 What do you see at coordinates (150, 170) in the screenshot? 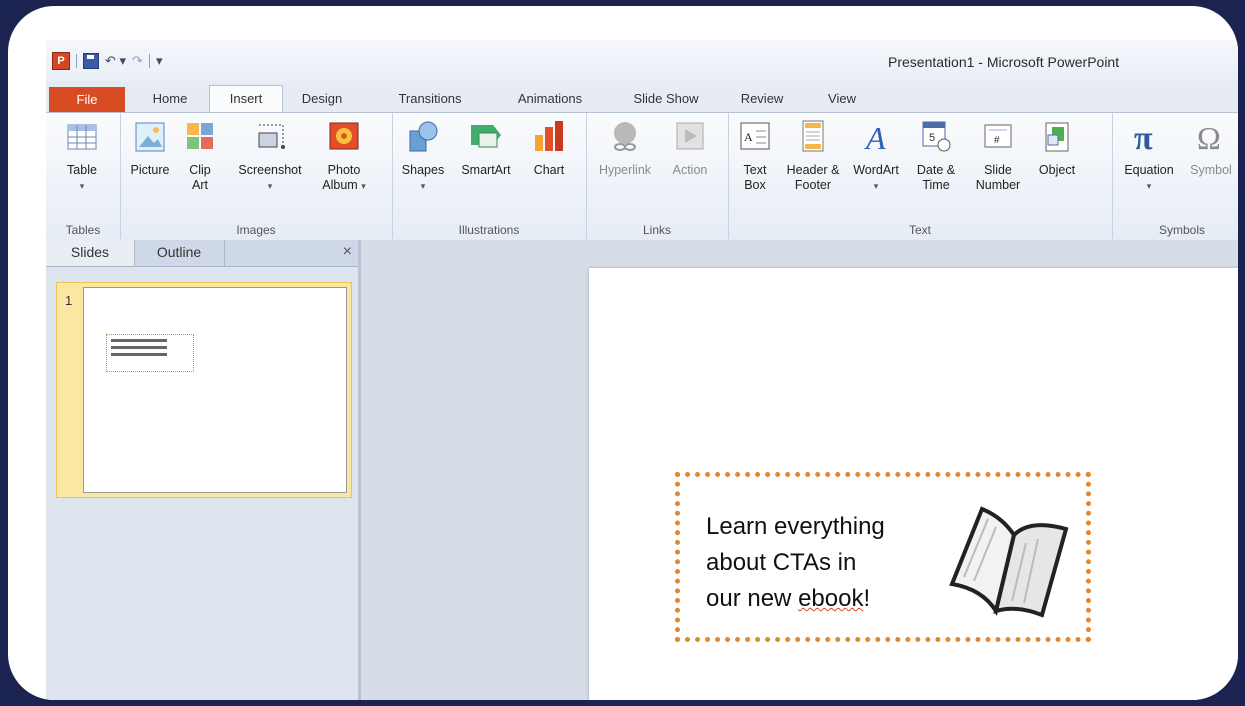
I see `picture-label: Picture` at bounding box center [150, 170].